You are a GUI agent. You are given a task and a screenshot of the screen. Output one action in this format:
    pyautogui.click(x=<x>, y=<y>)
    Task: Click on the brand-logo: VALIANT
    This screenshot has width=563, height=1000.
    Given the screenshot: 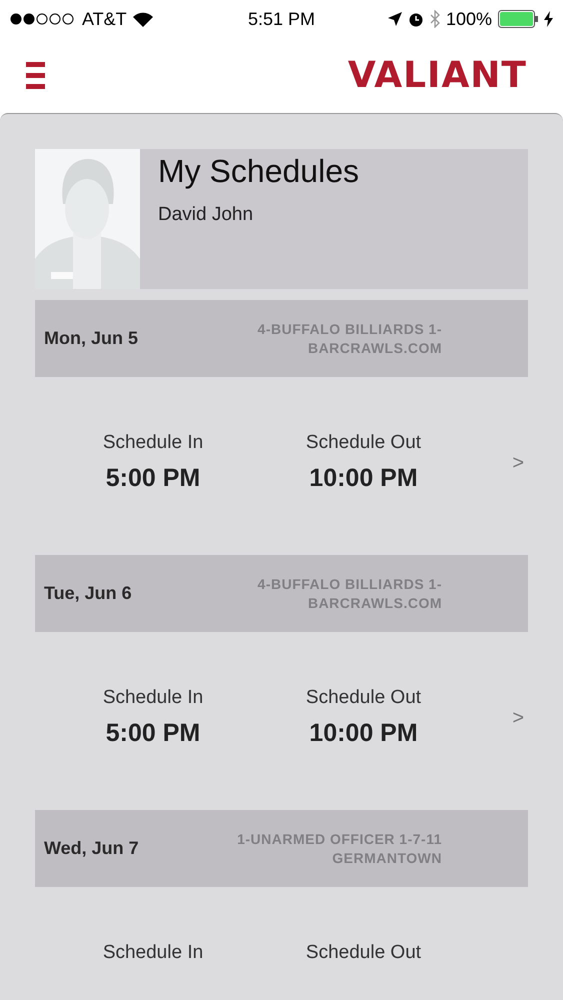 What is the action you would take?
    pyautogui.click(x=437, y=75)
    